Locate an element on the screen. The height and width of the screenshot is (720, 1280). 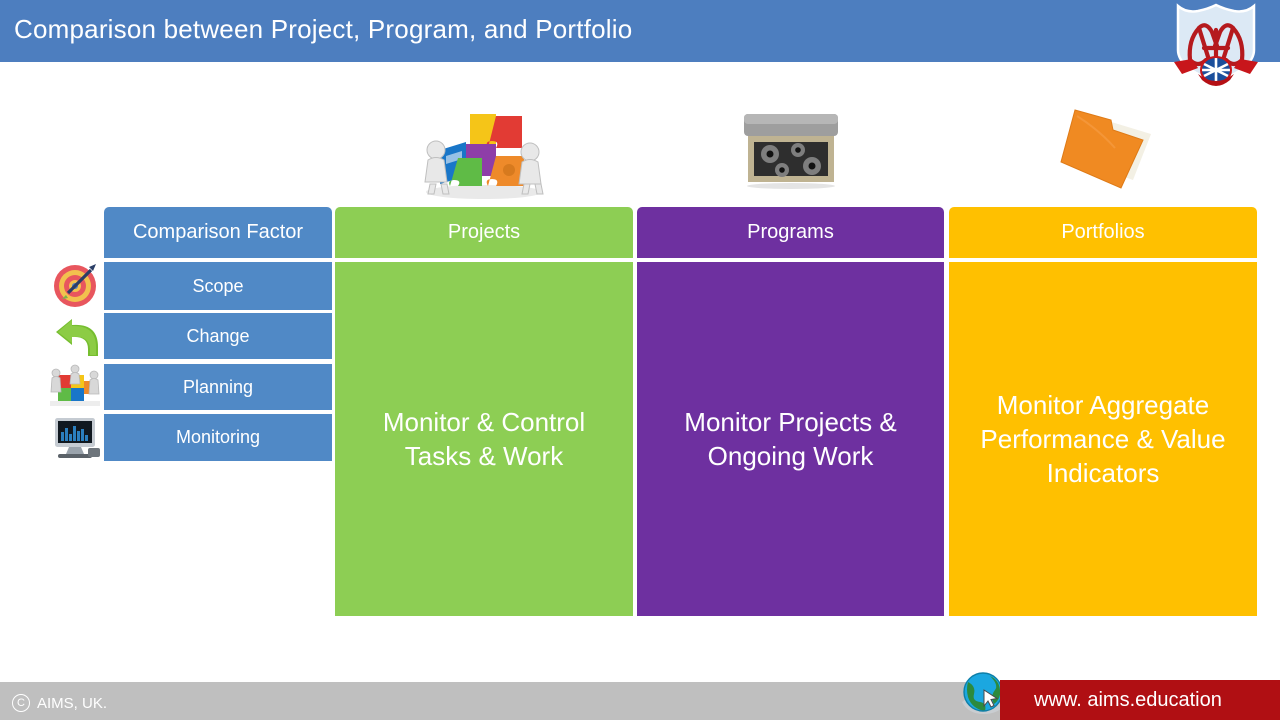
panel-projects: Monitor & Control Tasks & Work is located at coordinates (484, 439).